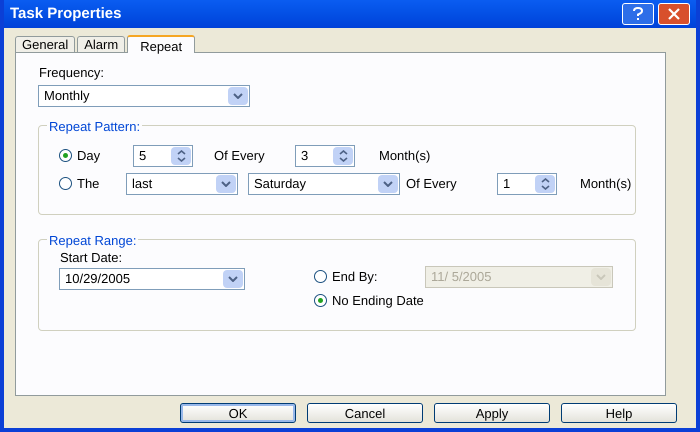 The image size is (700, 432). What do you see at coordinates (365, 413) in the screenshot?
I see `dialog-button: Cancel` at bounding box center [365, 413].